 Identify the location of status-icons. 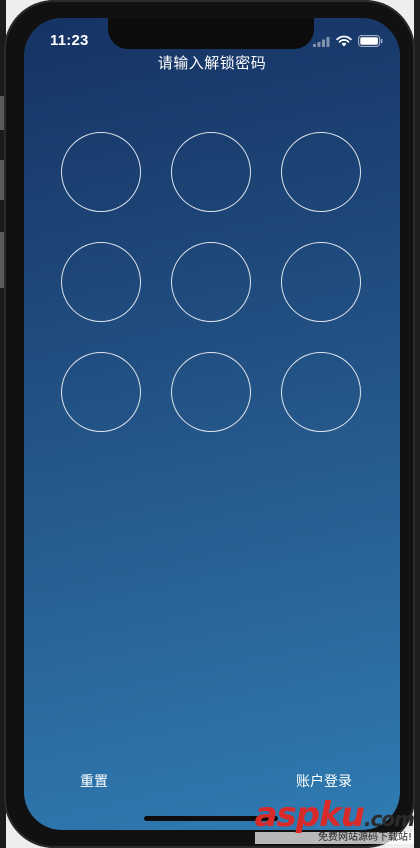
(348, 41).